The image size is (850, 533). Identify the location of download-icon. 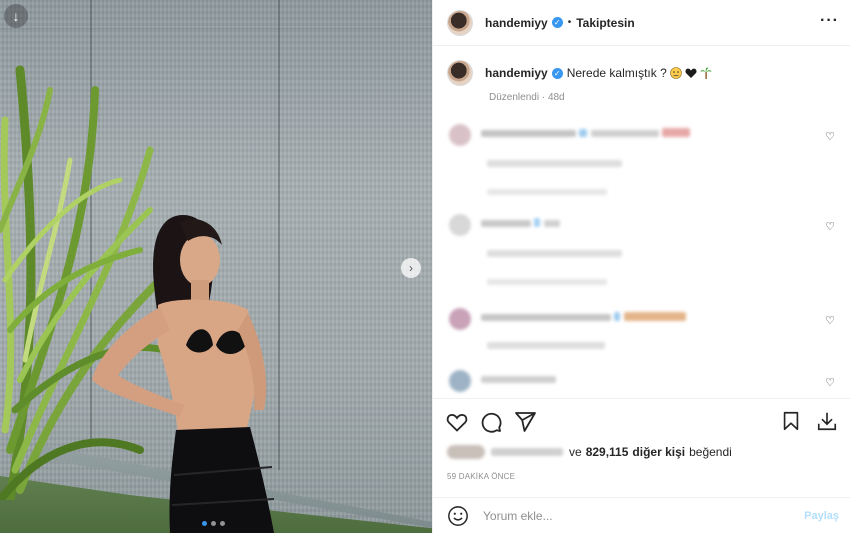
(827, 421).